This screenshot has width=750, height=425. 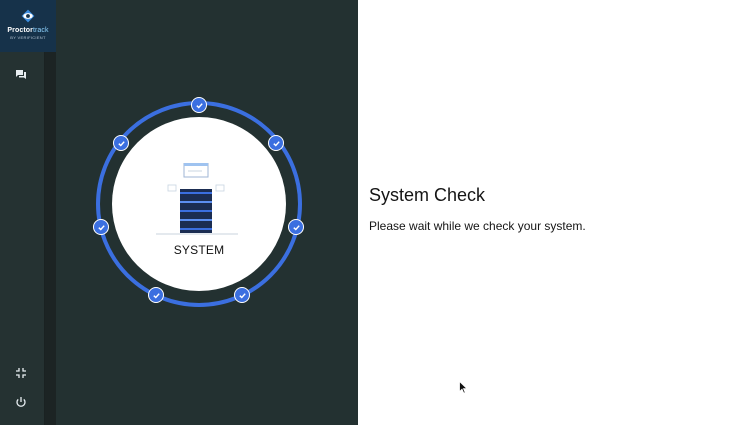 I want to click on server-illustration-icon, so click(x=197, y=199).